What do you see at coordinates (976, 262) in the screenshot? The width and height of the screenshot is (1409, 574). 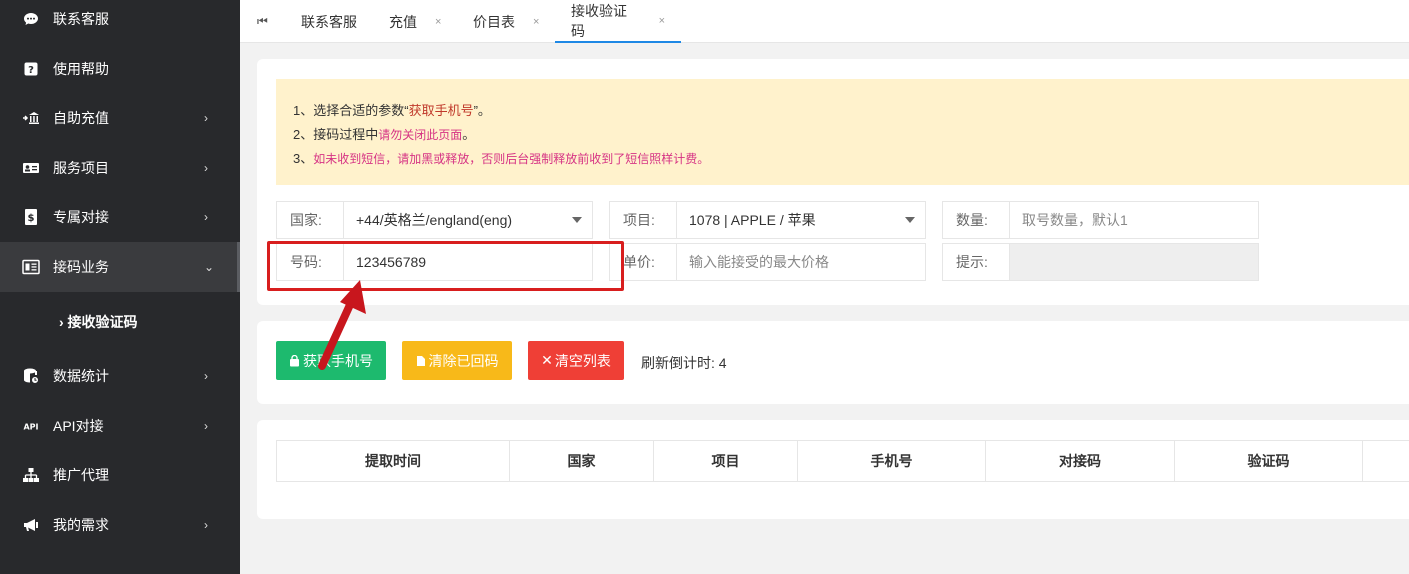 I see `hint-label: 提示:` at bounding box center [976, 262].